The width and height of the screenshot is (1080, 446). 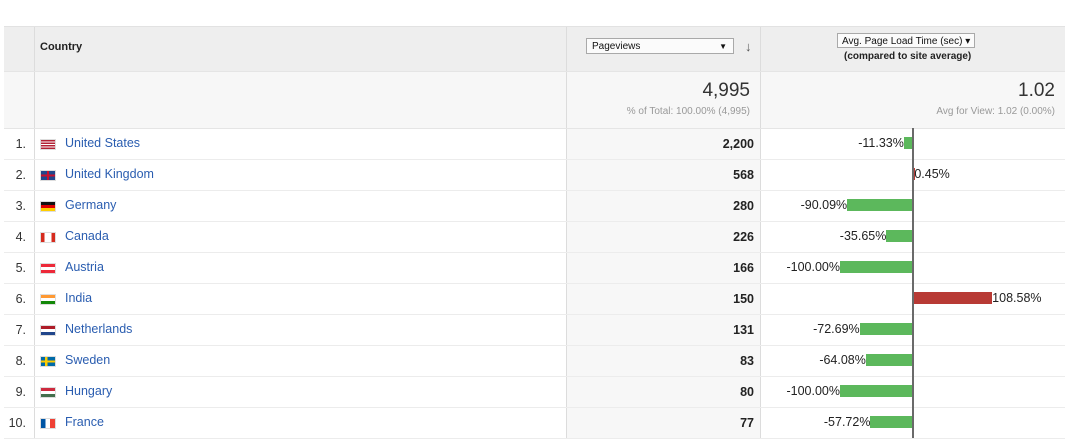 I want to click on comparison-label: -57.72%, so click(x=847, y=422).